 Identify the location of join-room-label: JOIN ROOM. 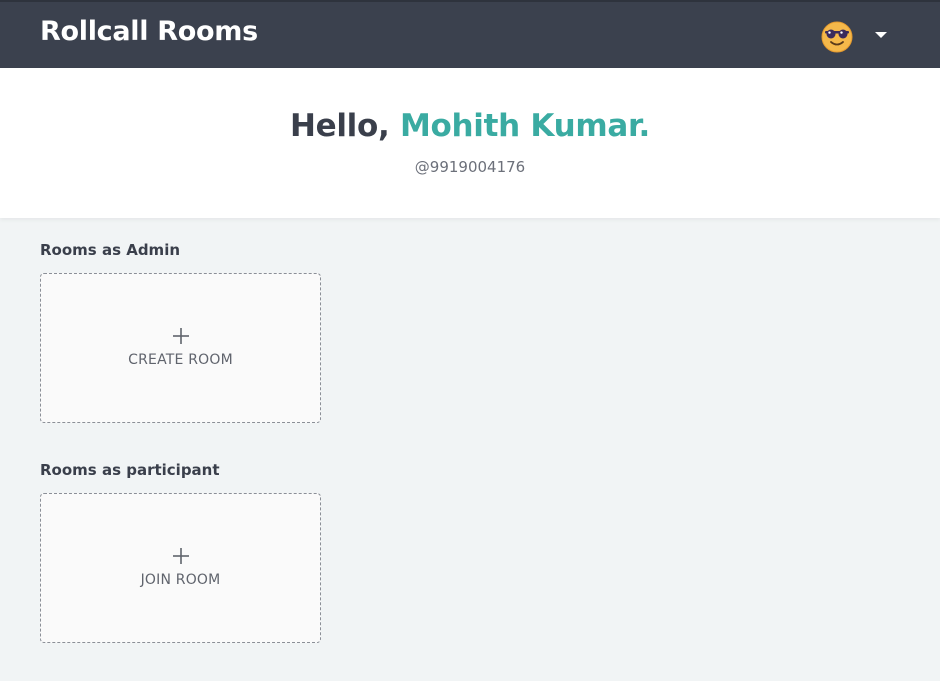
(180, 580).